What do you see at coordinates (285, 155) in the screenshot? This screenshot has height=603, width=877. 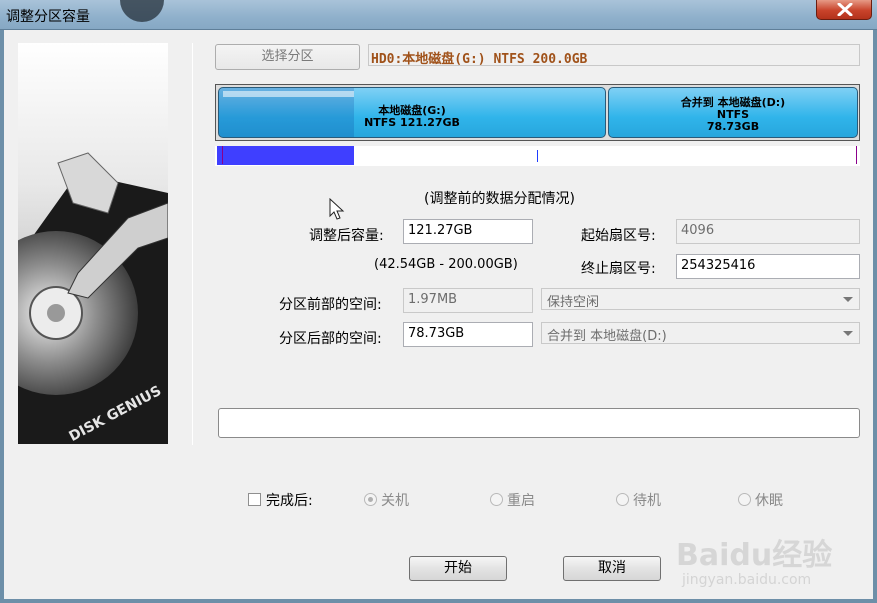 I see `resize-slider-fill` at bounding box center [285, 155].